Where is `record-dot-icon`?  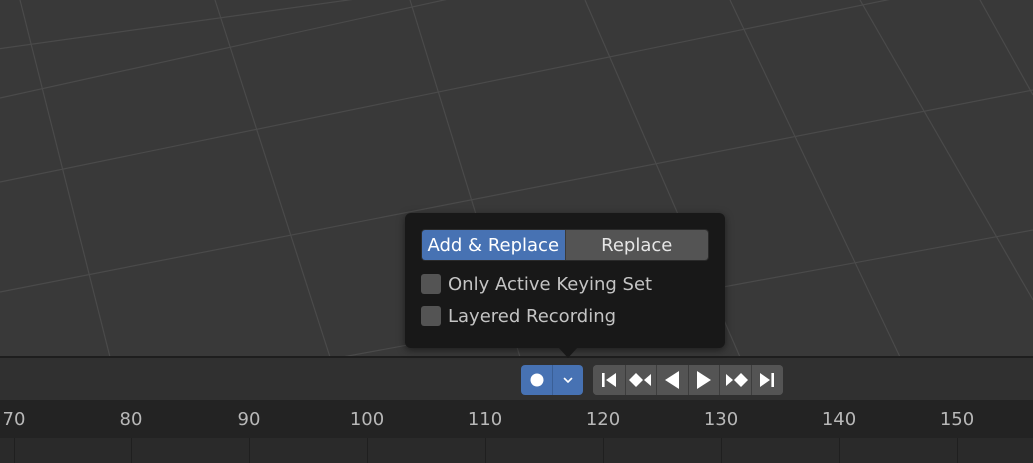 record-dot-icon is located at coordinates (536, 380).